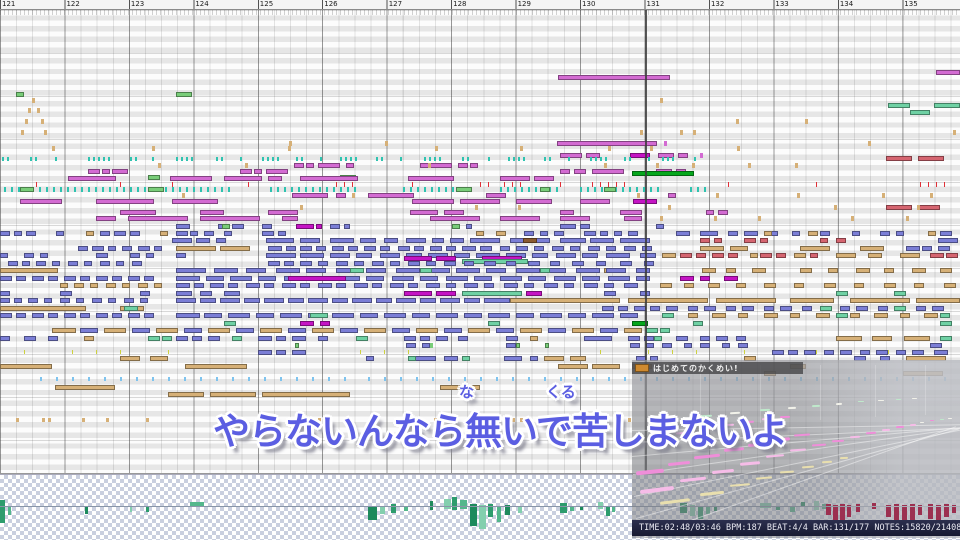 Image resolution: width=960 pixels, height=540 pixels. What do you see at coordinates (782, 4) in the screenshot?
I see `bar-number: 133` at bounding box center [782, 4].